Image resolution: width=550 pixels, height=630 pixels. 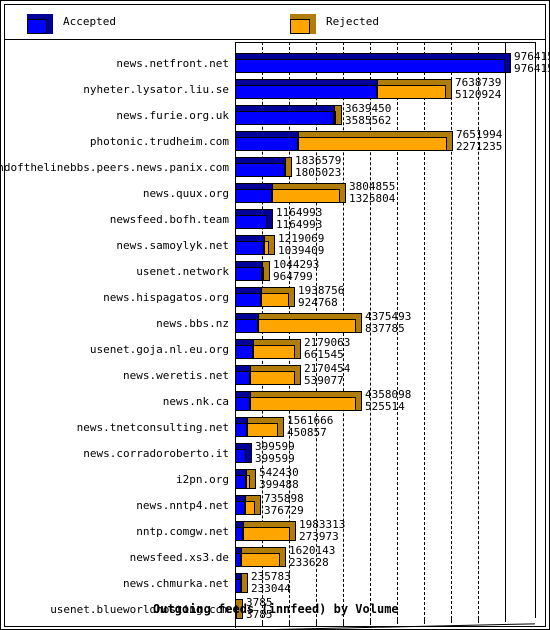 I want to click on chart-row-accepted-value: 1039409, so click(x=301, y=250).